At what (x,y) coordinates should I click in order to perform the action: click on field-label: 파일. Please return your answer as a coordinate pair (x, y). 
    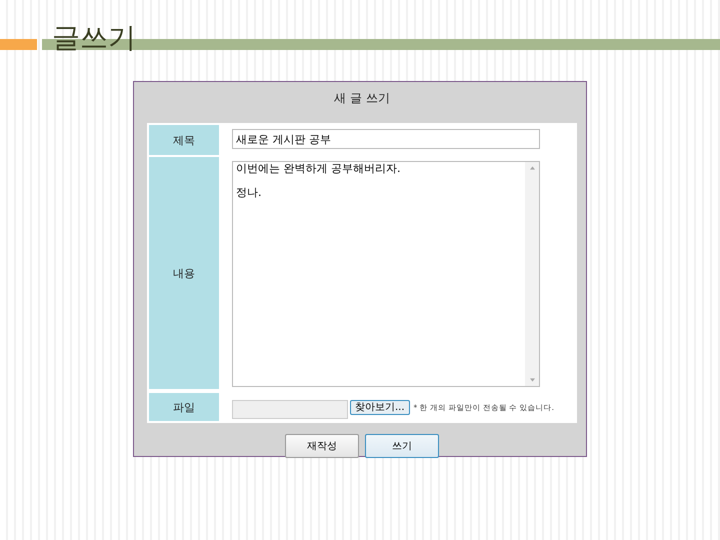
    Looking at the image, I should click on (184, 407).